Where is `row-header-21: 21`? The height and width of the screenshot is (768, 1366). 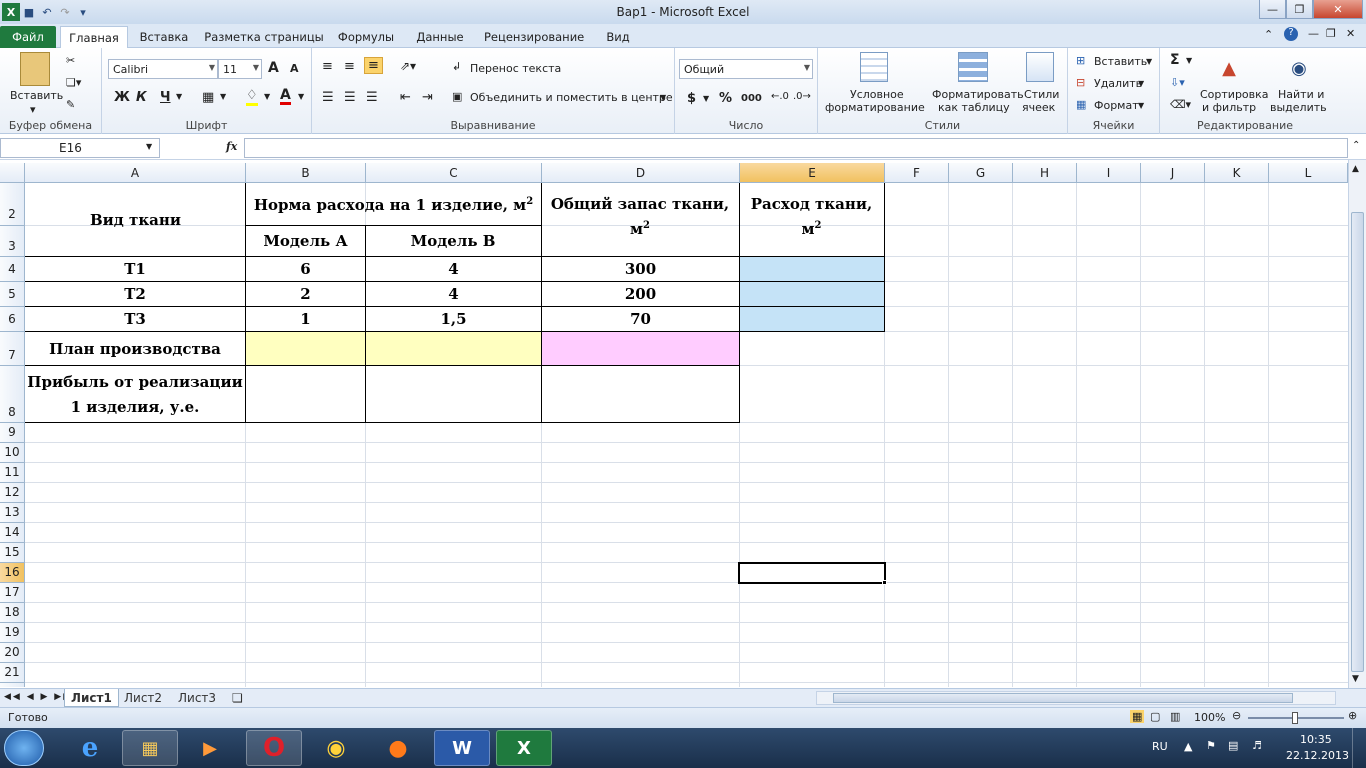 row-header-21: 21 is located at coordinates (12, 673).